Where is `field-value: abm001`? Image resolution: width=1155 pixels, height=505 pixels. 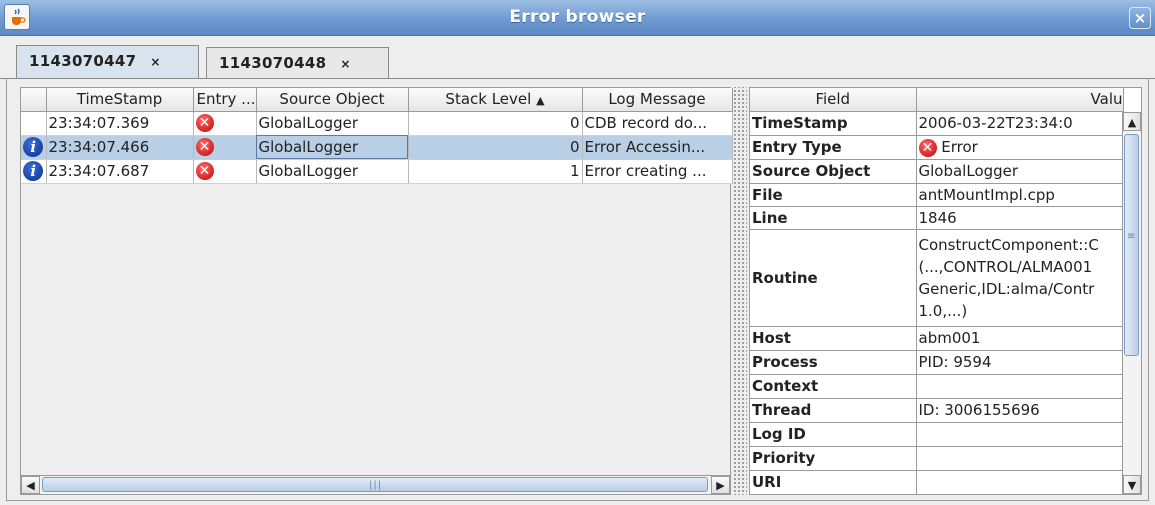 field-value: abm001 is located at coordinates (1020, 338).